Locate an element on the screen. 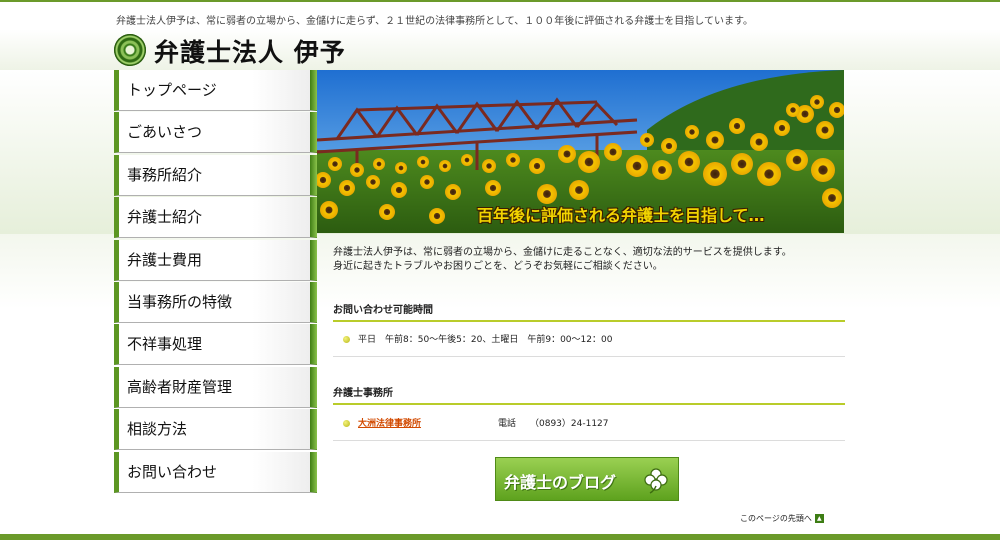 The image size is (1000, 540). hours-section: お問い合わせ可能時間 is located at coordinates (589, 311).